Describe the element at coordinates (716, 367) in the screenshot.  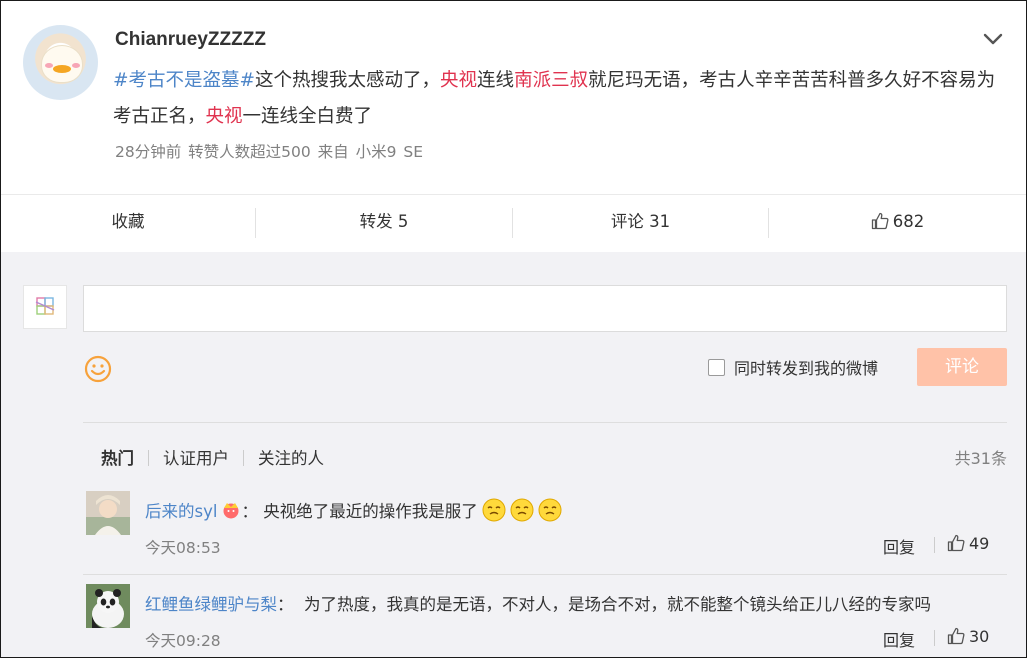
I see `repost-checkbox` at that location.